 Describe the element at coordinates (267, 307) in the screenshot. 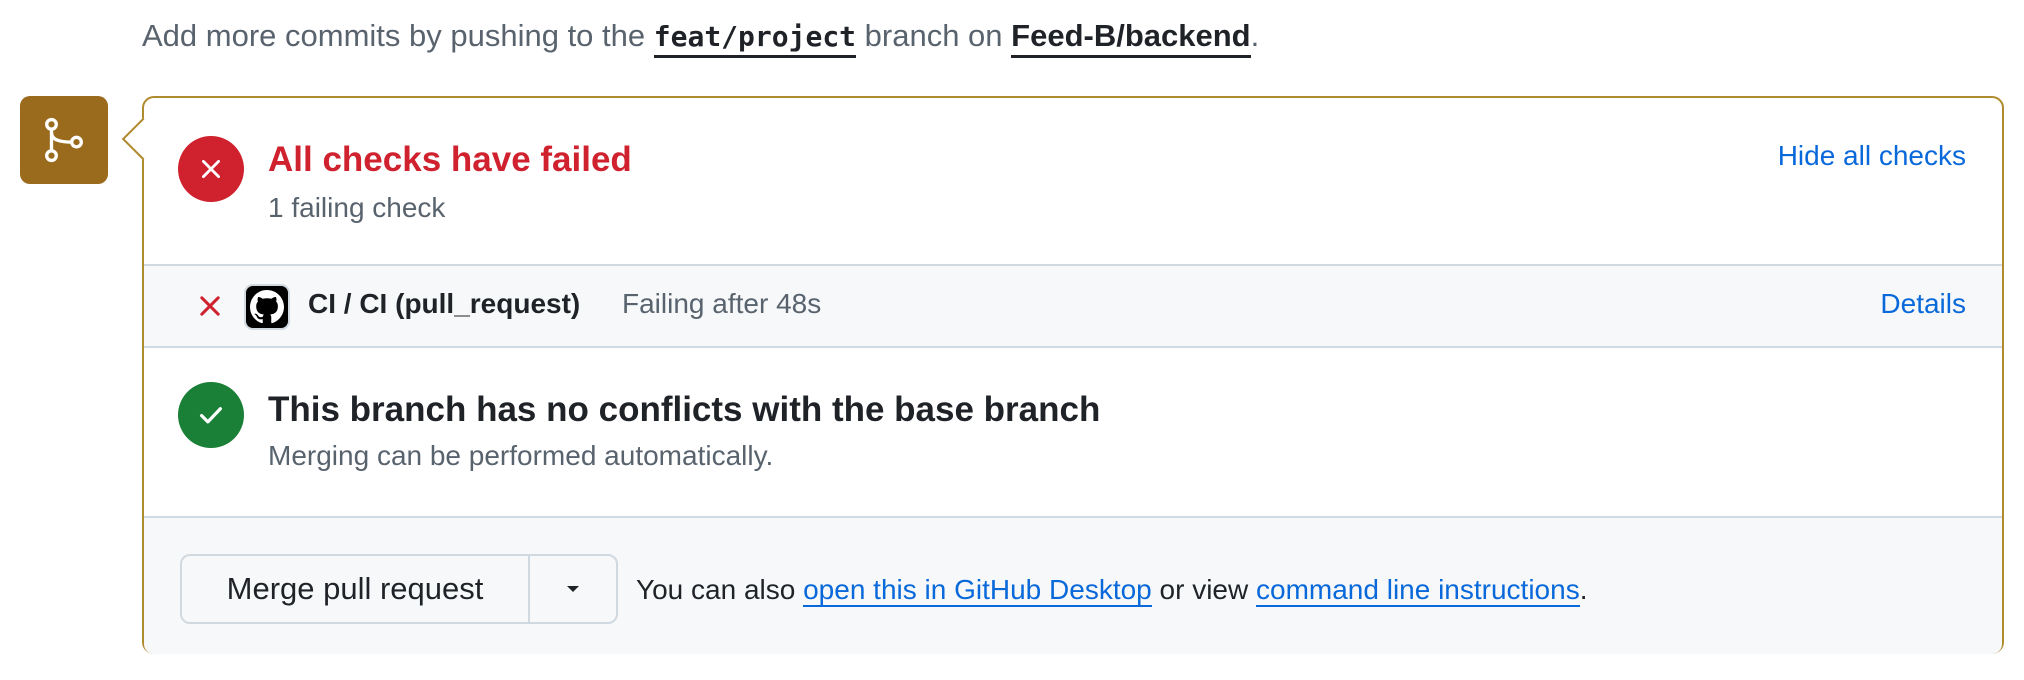

I see `github-icon` at that location.